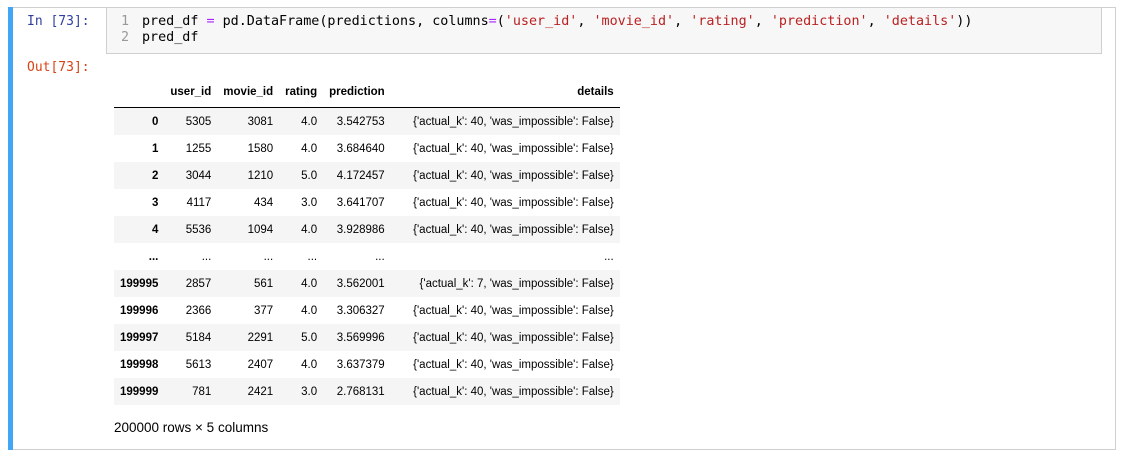  What do you see at coordinates (139, 92) in the screenshot?
I see `index-header` at bounding box center [139, 92].